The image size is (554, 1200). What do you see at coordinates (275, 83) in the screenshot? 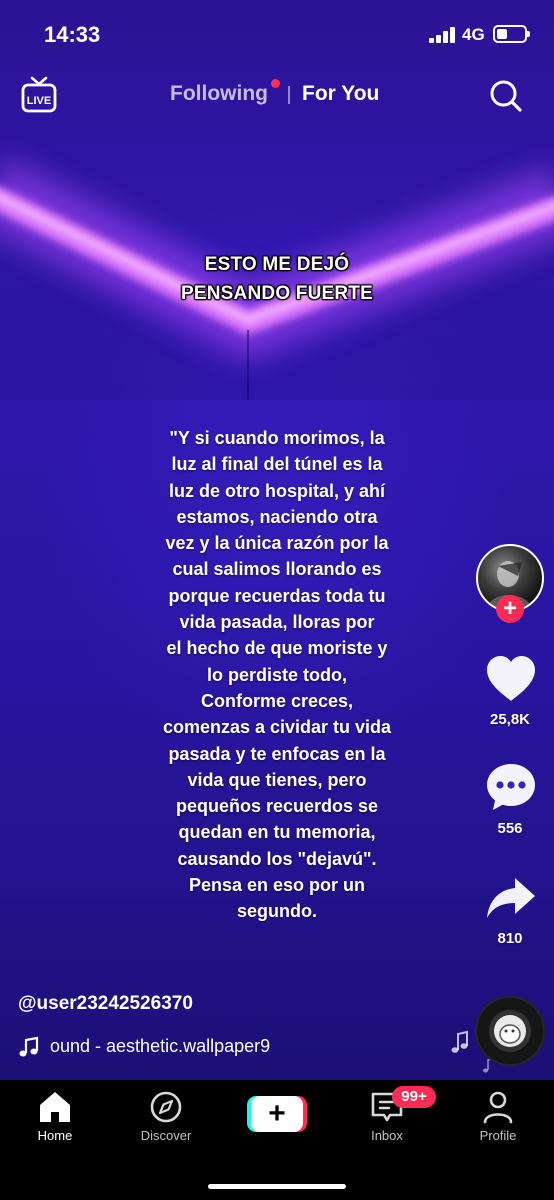
I see `following-notification-dot` at bounding box center [275, 83].